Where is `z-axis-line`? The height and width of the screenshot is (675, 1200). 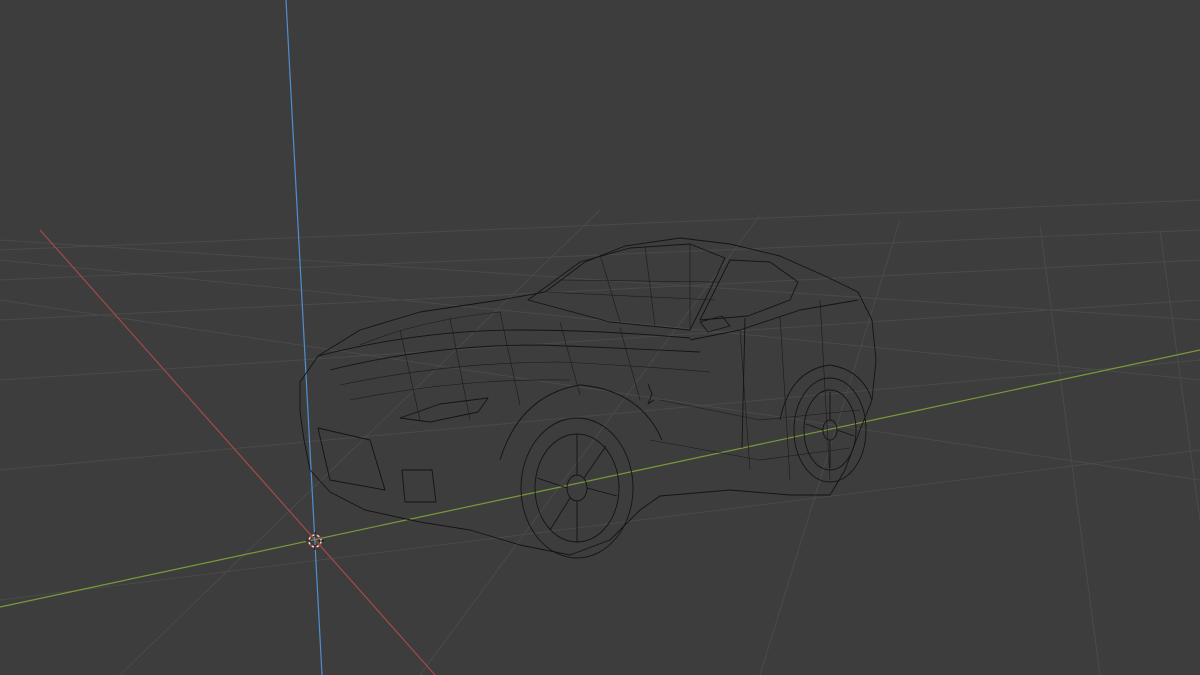
z-axis-line is located at coordinates (304, 337).